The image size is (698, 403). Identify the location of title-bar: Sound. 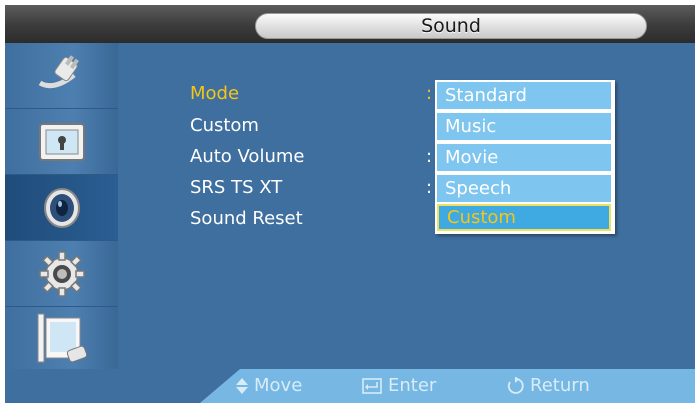
(350, 24).